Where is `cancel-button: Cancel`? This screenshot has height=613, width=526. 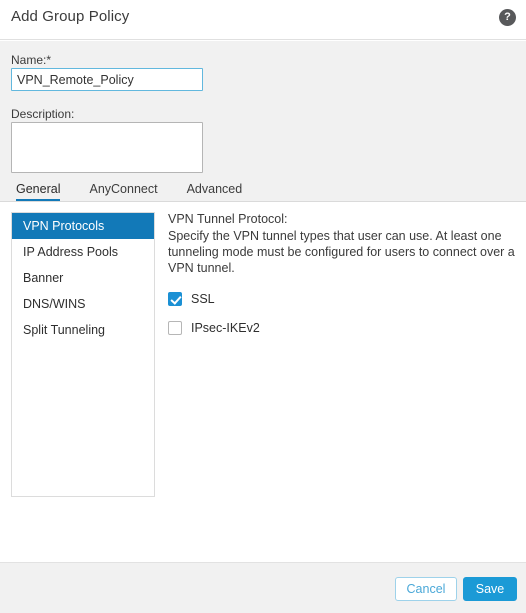
cancel-button: Cancel is located at coordinates (426, 589).